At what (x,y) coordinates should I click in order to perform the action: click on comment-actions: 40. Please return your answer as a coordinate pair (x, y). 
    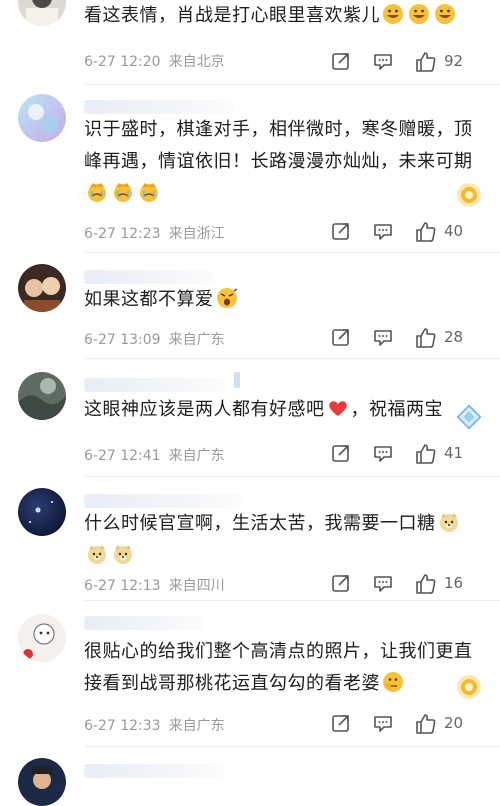
    Looking at the image, I should click on (415, 232).